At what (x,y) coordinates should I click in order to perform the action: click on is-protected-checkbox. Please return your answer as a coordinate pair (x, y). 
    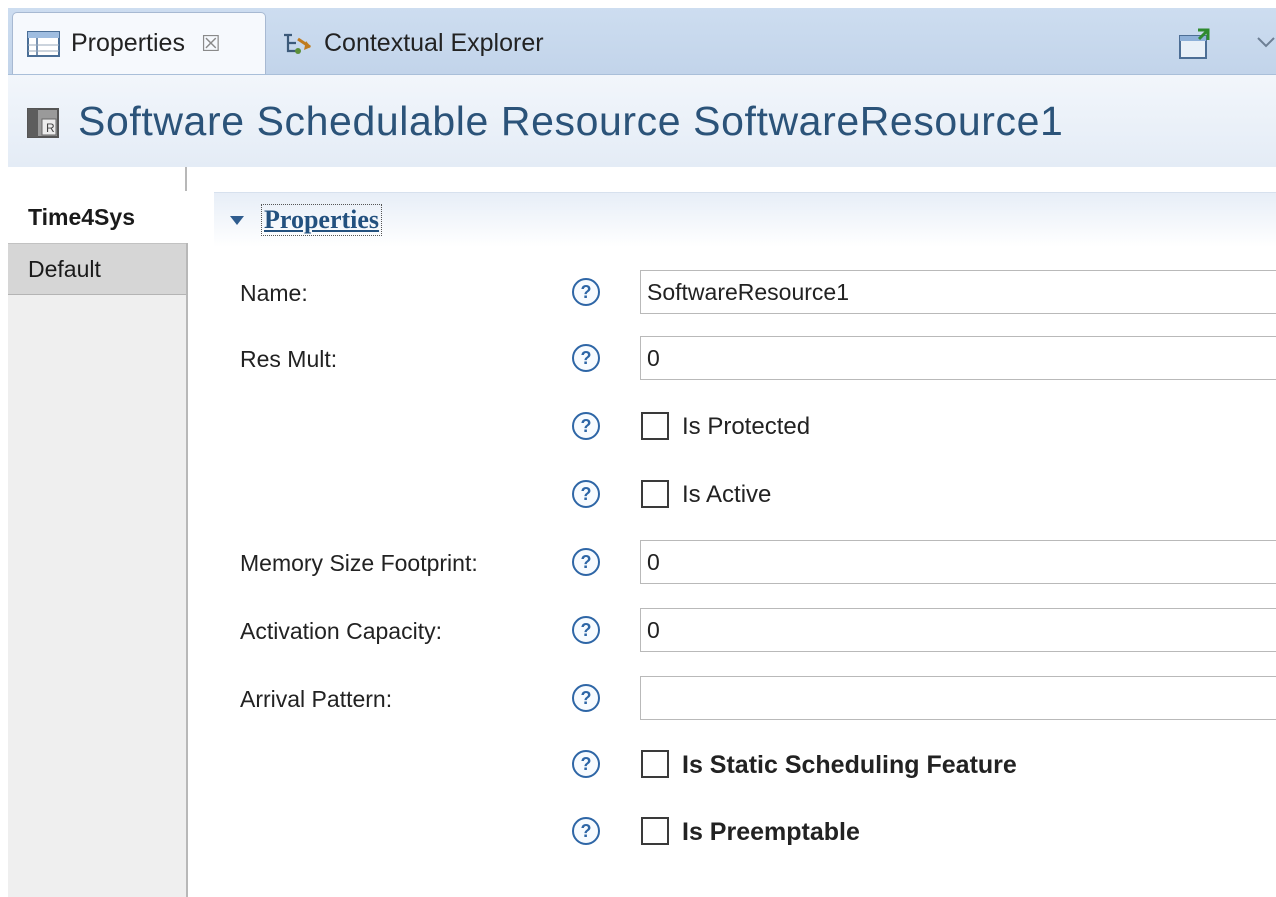
    Looking at the image, I should click on (655, 426).